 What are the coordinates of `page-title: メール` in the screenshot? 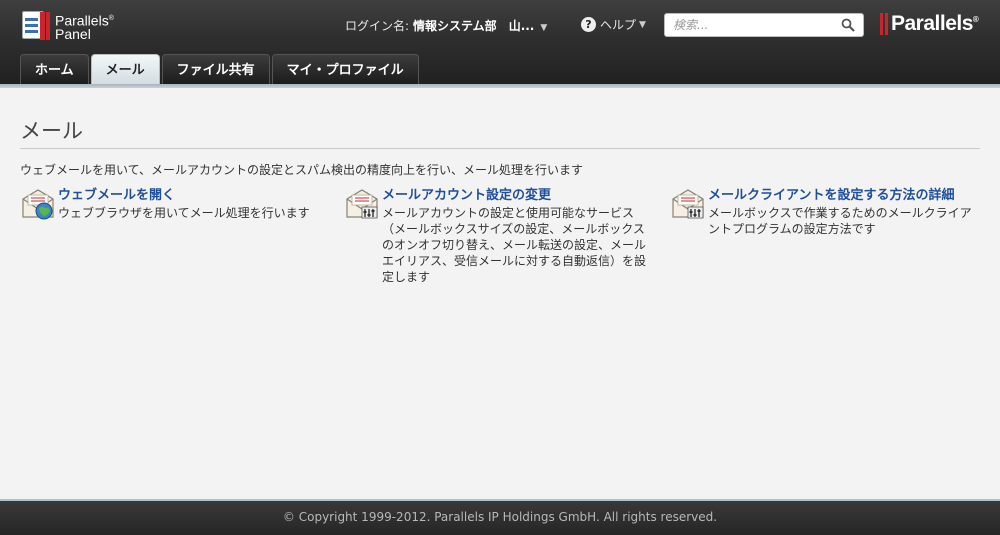 It's located at (51, 131).